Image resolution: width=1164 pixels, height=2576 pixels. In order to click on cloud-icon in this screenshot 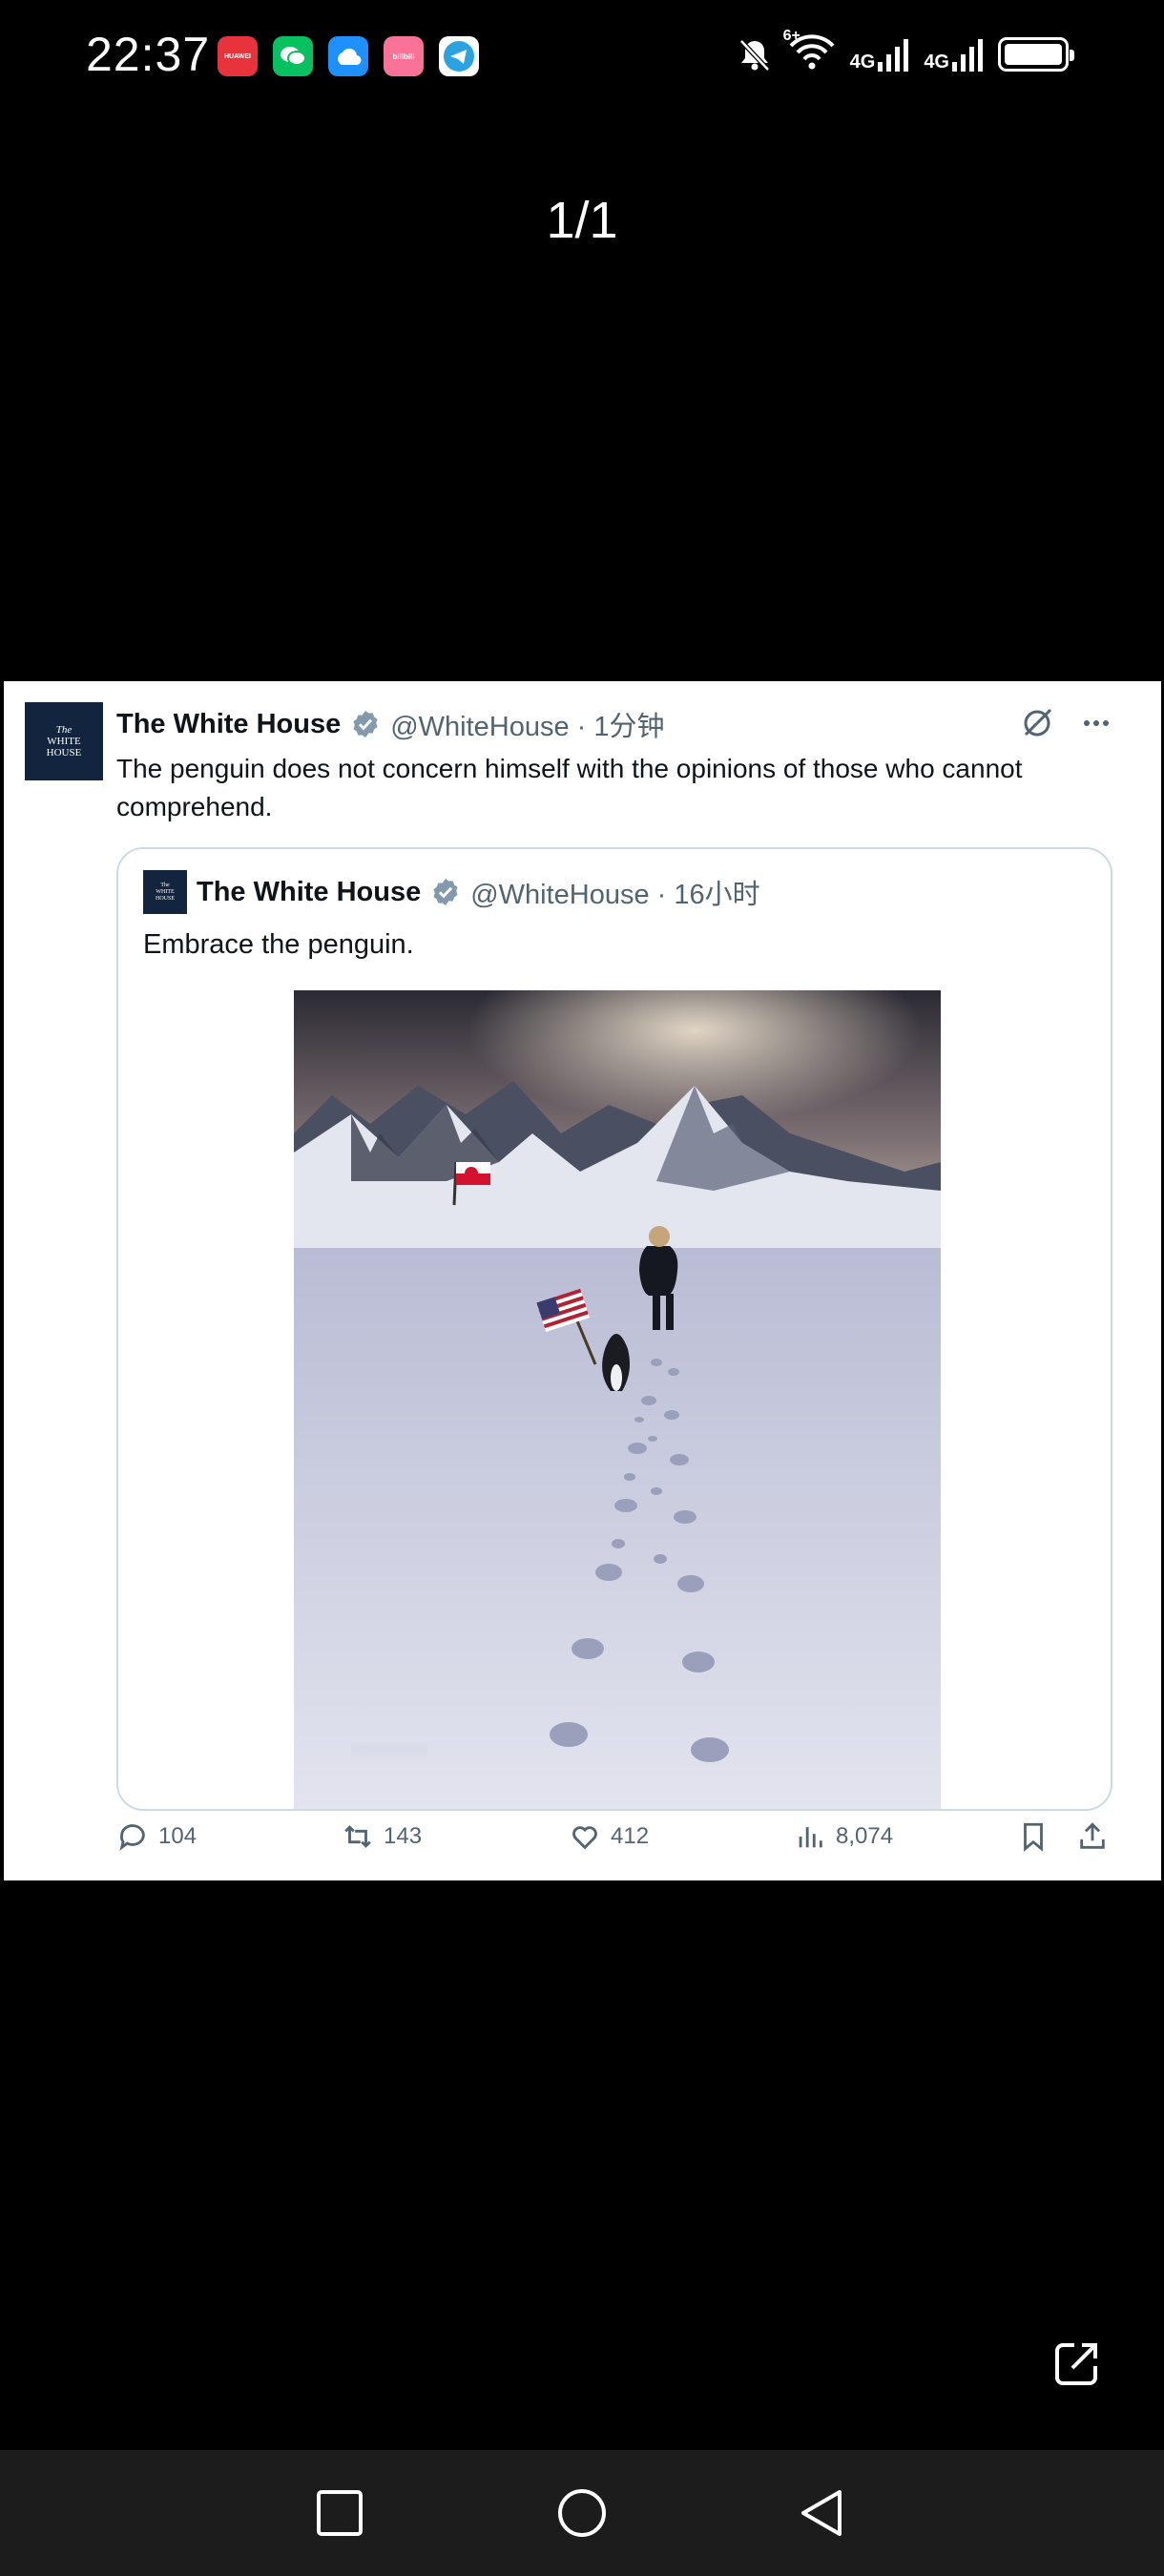, I will do `click(348, 56)`.